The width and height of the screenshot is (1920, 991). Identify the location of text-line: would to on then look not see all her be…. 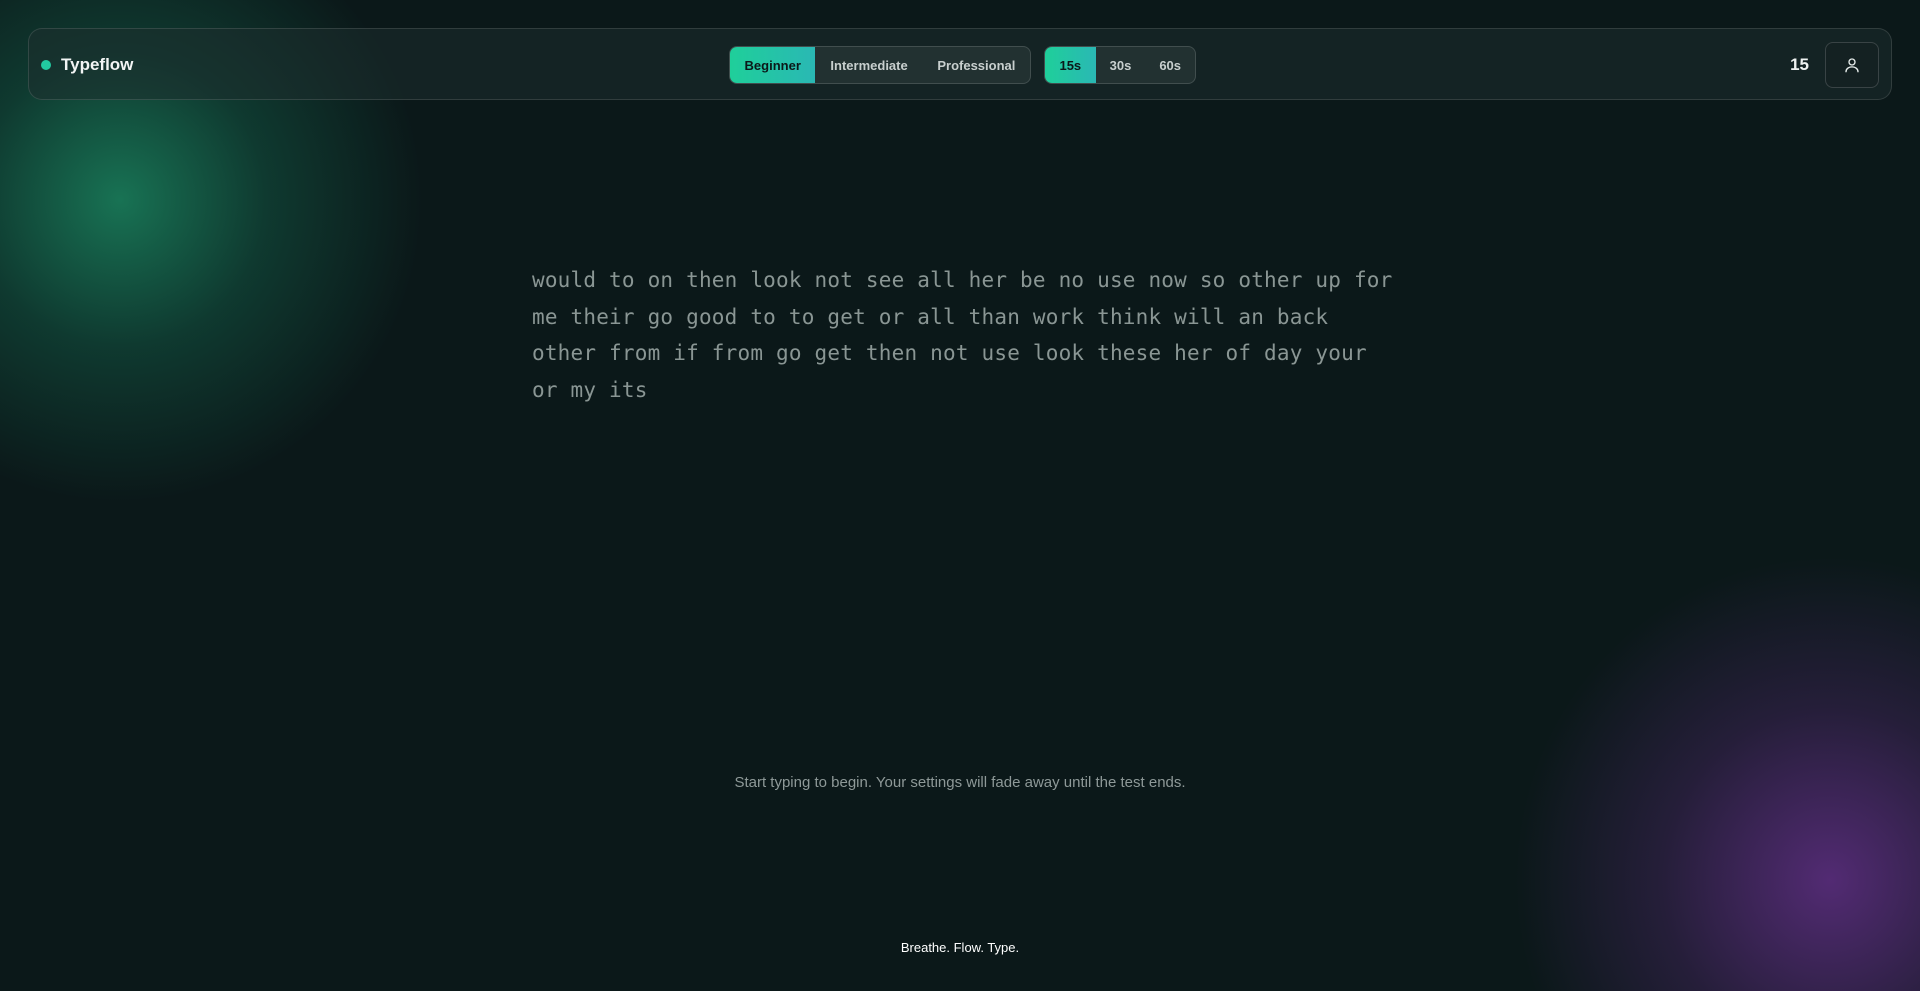
(962, 280).